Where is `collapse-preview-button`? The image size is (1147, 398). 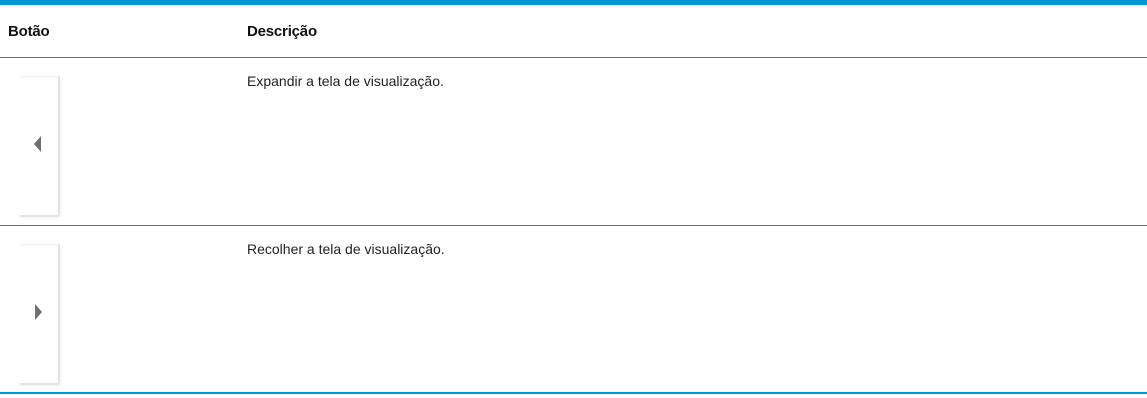 collapse-preview-button is located at coordinates (40, 314).